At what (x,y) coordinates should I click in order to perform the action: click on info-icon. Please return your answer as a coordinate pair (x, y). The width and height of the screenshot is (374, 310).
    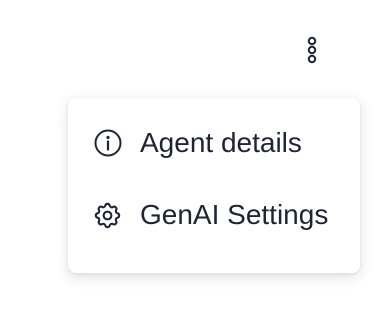
    Looking at the image, I should click on (107, 143).